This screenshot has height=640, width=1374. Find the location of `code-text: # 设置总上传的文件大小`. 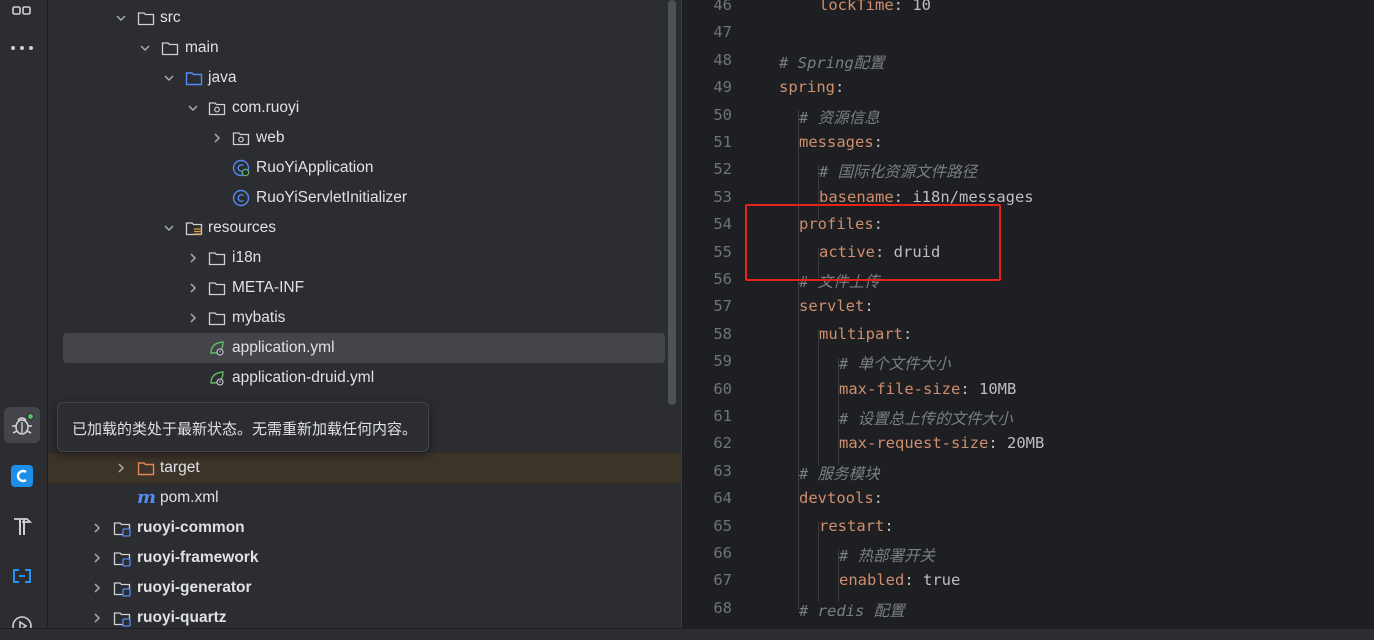

code-text: # 设置总上传的文件大小 is located at coordinates (926, 418).